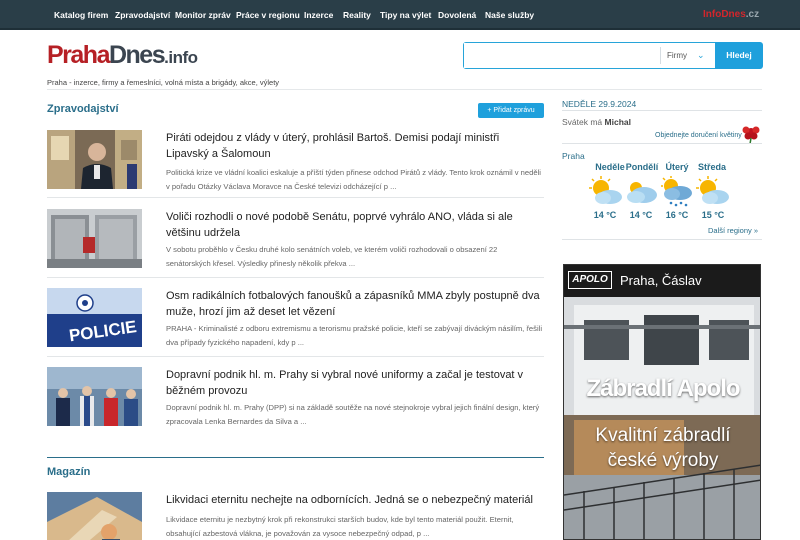 The width and height of the screenshot is (800, 540). What do you see at coordinates (81, 15) in the screenshot?
I see `nav-item-katalog-firem: Katalog firem` at bounding box center [81, 15].